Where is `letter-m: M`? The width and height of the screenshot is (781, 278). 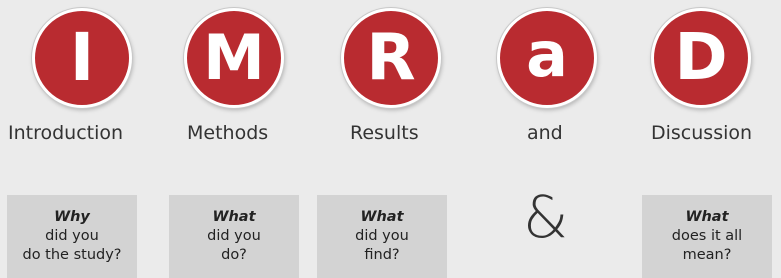
letter-m: M is located at coordinates (234, 57).